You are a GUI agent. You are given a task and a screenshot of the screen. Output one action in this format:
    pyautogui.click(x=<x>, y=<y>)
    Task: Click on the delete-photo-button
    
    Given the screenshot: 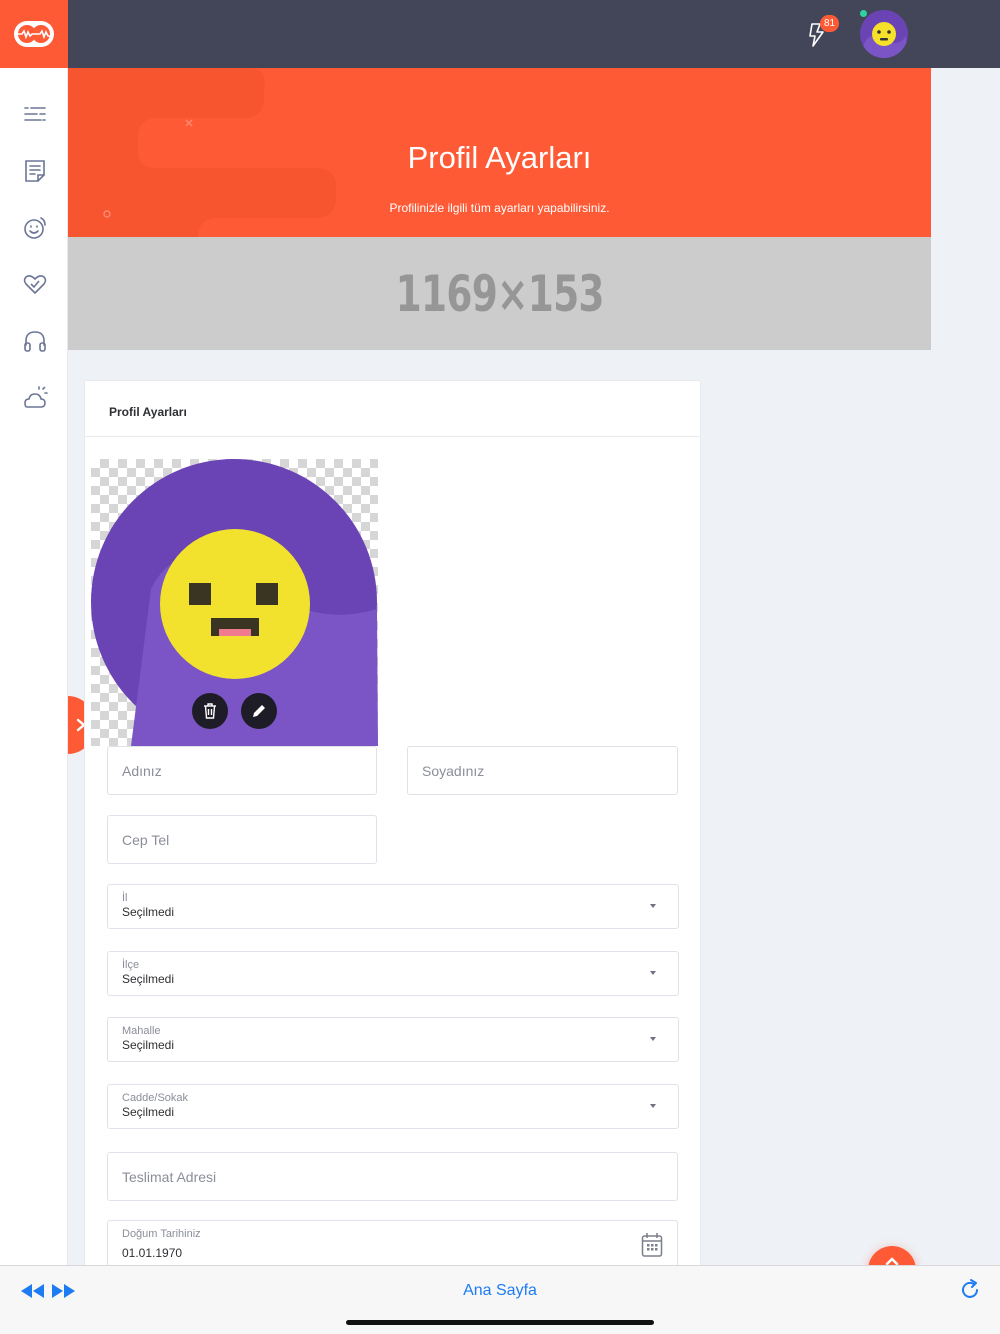 What is the action you would take?
    pyautogui.click(x=210, y=711)
    